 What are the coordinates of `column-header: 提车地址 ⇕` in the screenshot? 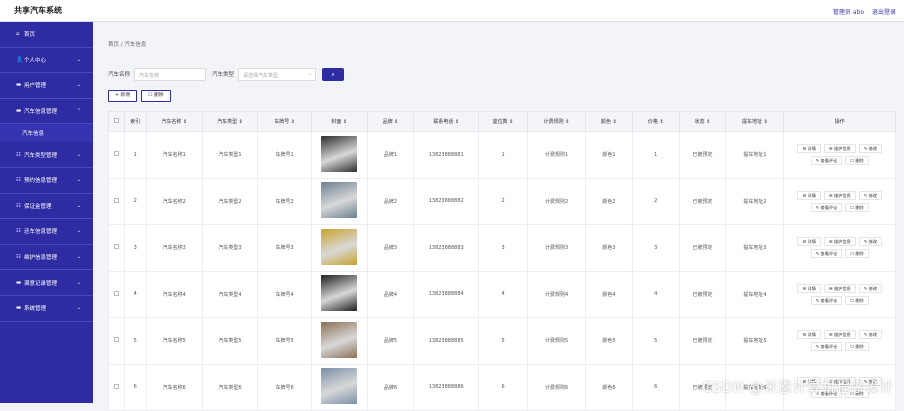 It's located at (755, 121).